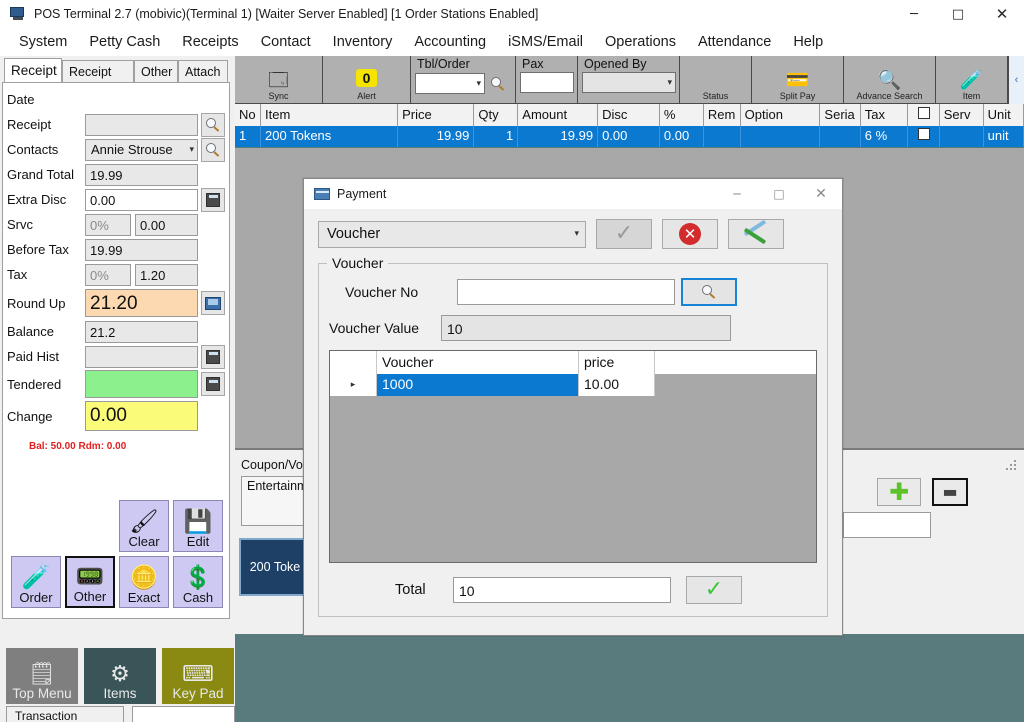  I want to click on other-button: 📟 Other, so click(90, 582).